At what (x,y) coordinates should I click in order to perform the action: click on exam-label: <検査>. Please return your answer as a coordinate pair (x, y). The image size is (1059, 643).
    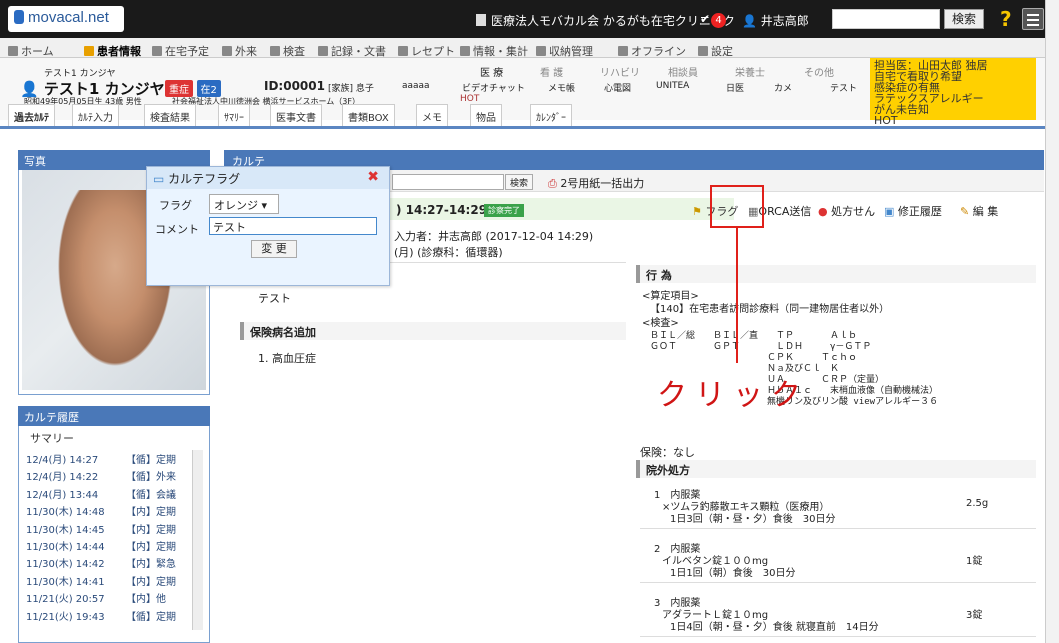
    Looking at the image, I should click on (660, 323).